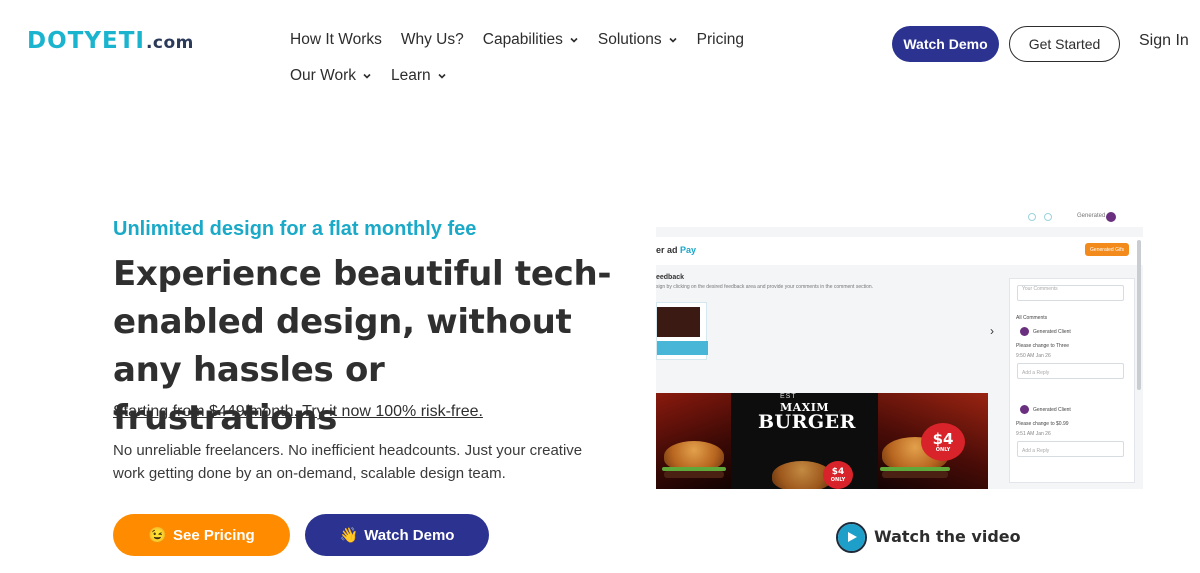 The height and width of the screenshot is (573, 1200). Describe the element at coordinates (943, 438) in the screenshot. I see `price-large: $4` at that location.